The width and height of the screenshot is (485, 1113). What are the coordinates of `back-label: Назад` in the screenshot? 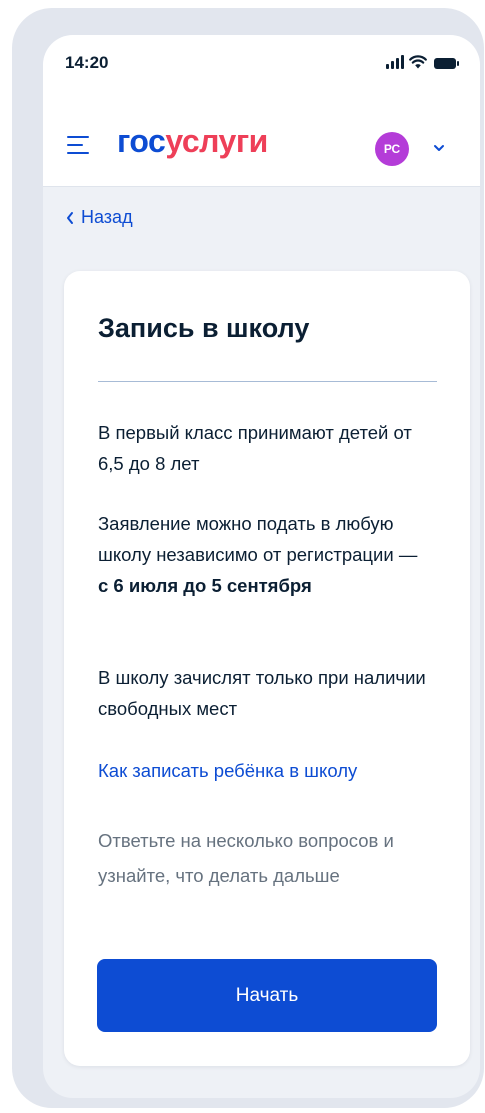 It's located at (107, 217).